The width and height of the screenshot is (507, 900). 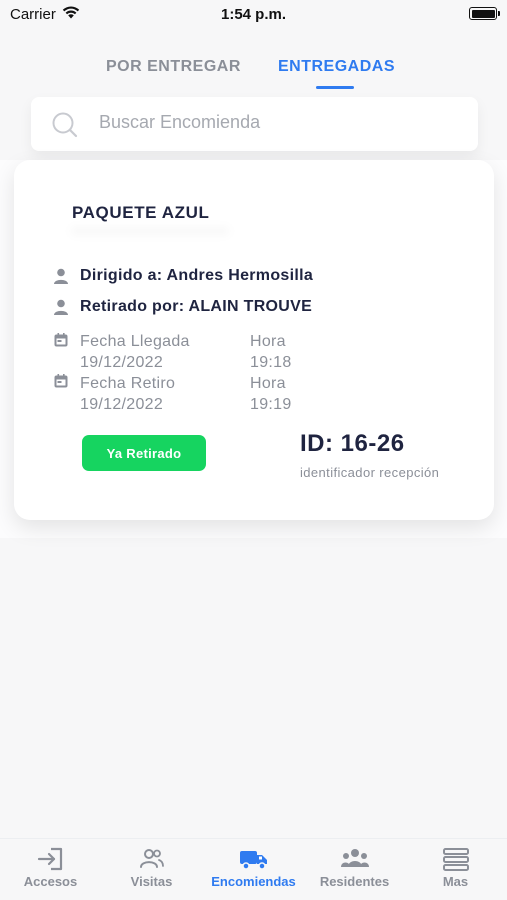 I want to click on status-badge: Ya Retirado, so click(x=144, y=453).